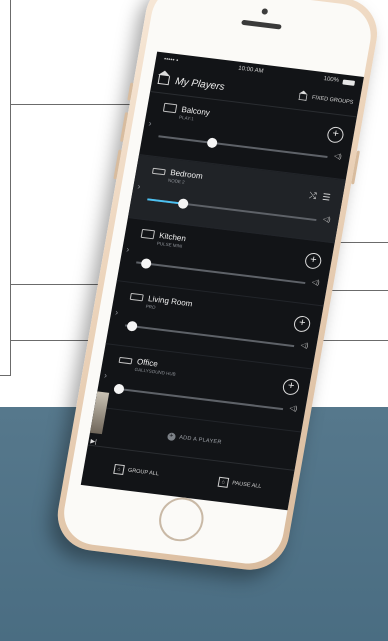  I want to click on home-button, so click(181, 519).